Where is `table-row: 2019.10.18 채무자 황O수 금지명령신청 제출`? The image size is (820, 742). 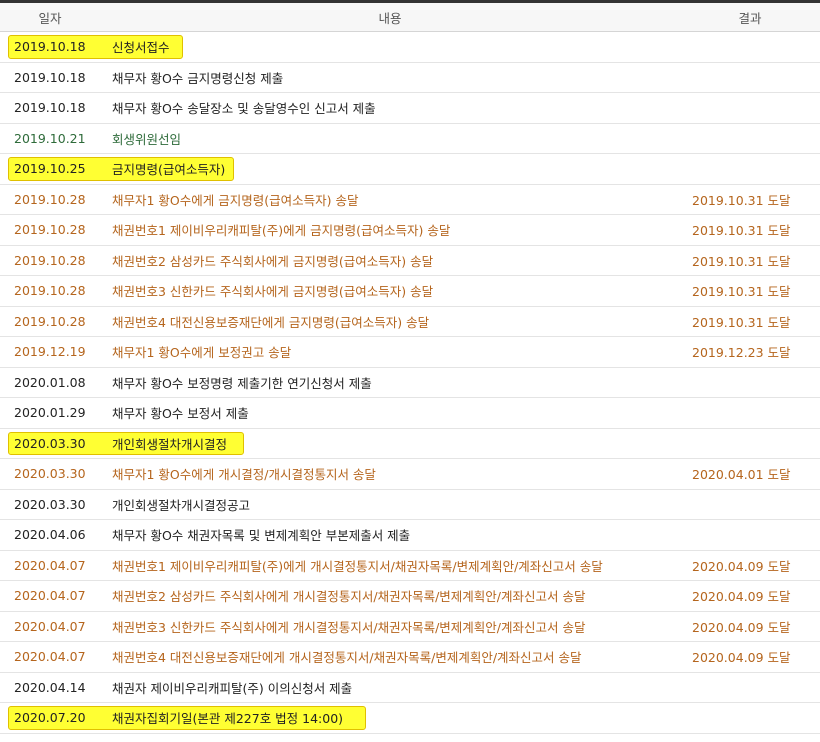
table-row: 2019.10.18 채무자 황O수 금지명령신청 제출 is located at coordinates (410, 78).